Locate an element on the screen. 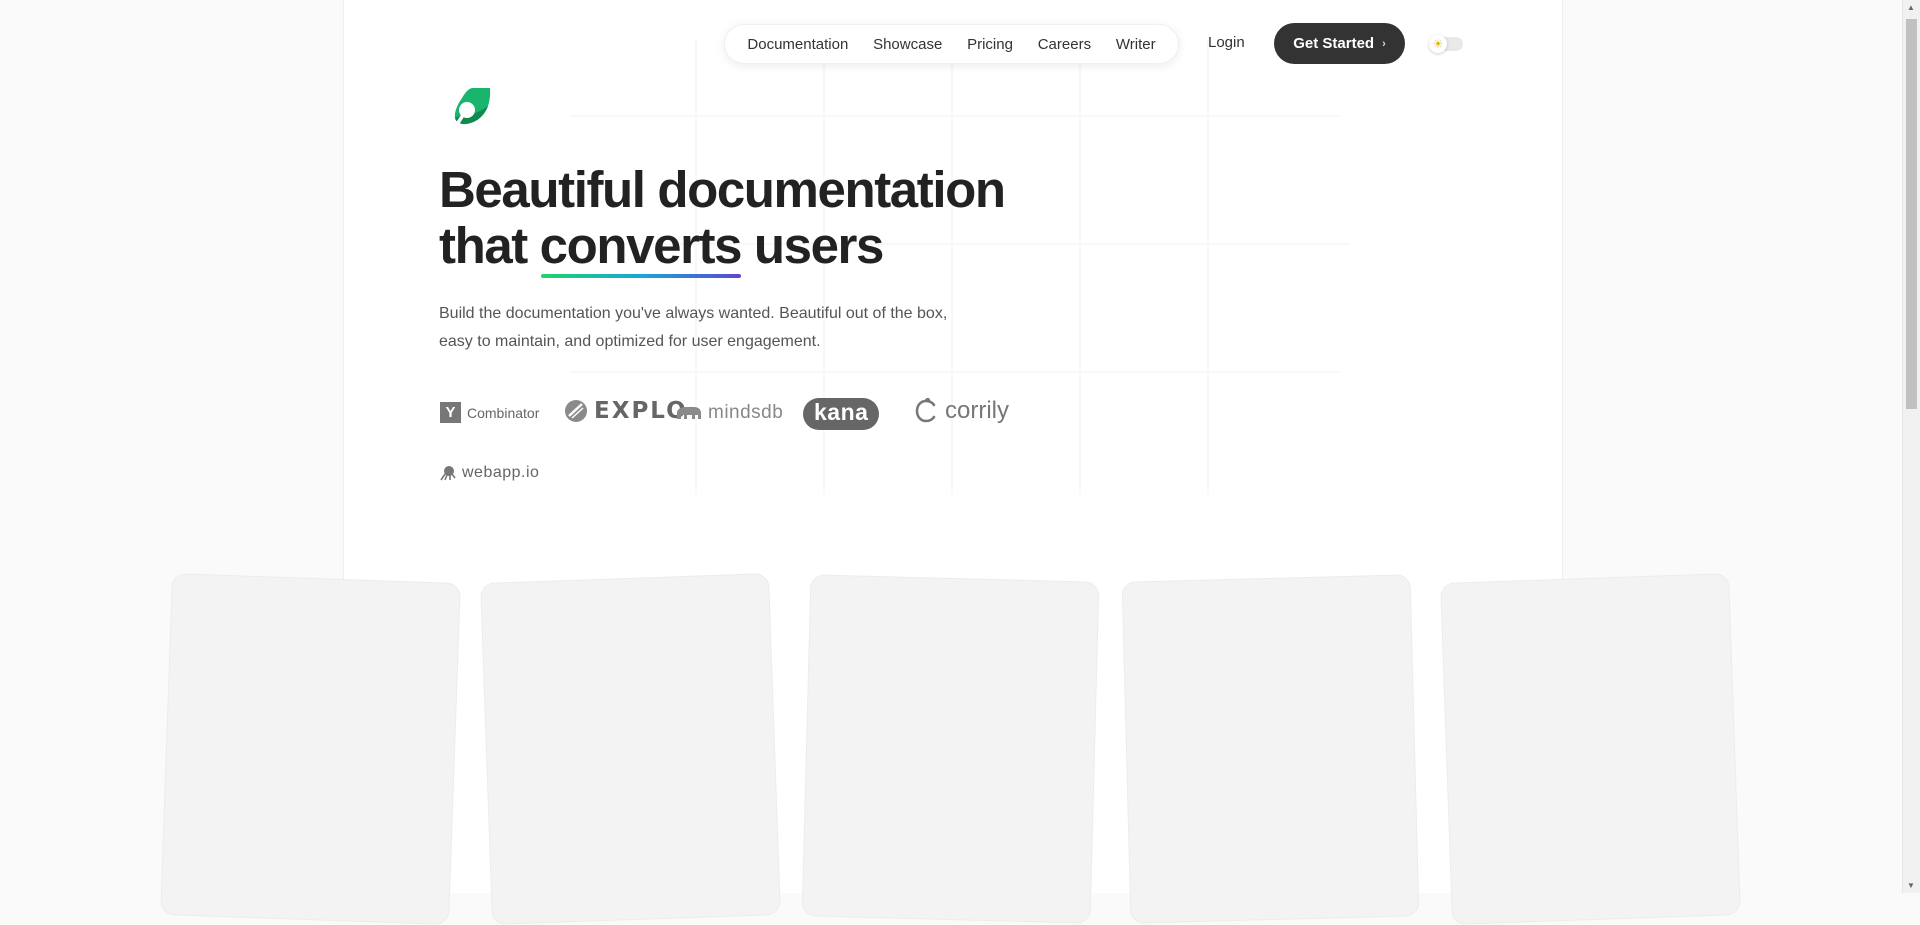  get-started-label: Get Started is located at coordinates (1334, 43).